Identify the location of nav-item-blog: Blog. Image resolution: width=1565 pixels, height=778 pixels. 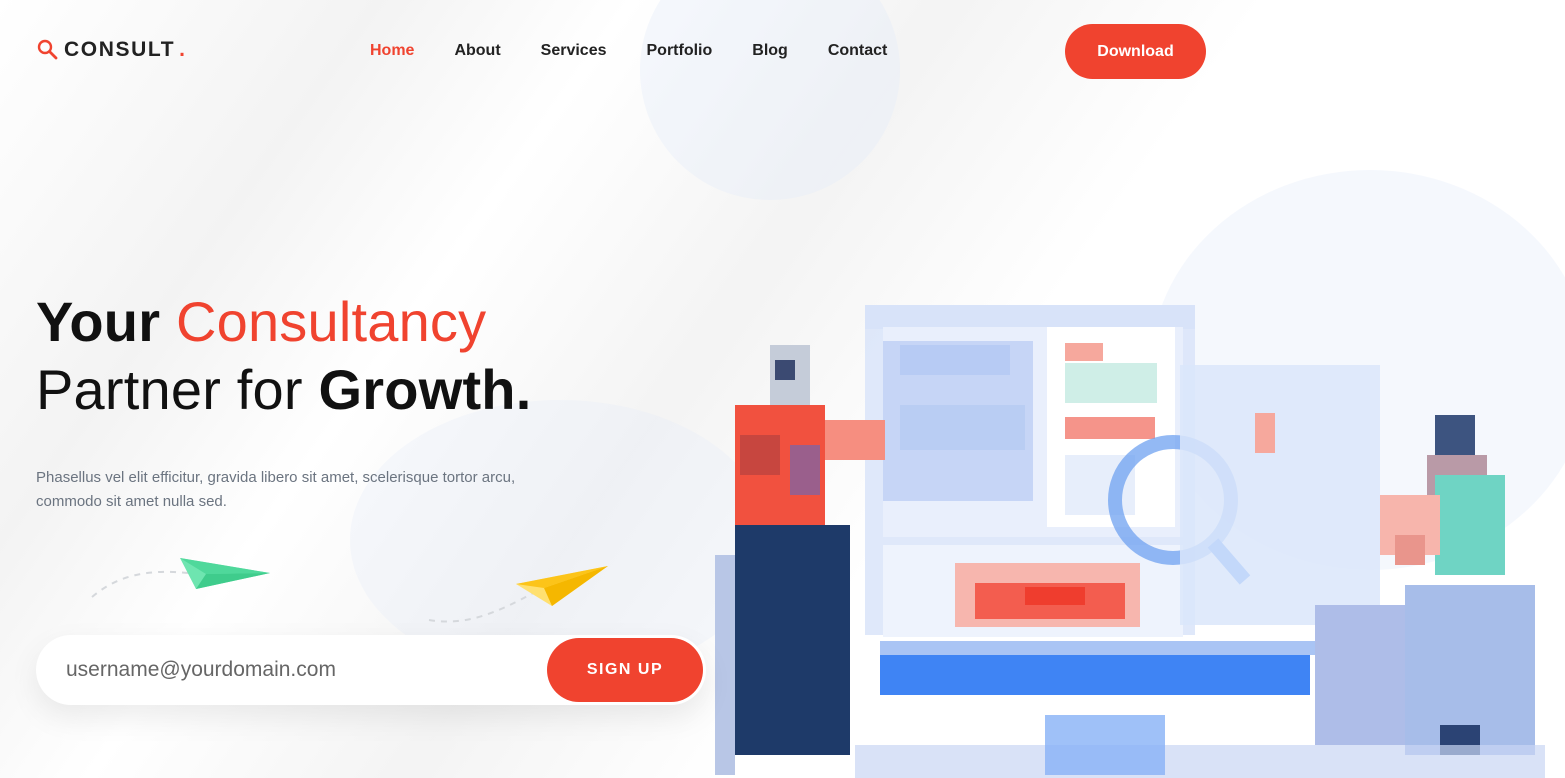
(770, 51).